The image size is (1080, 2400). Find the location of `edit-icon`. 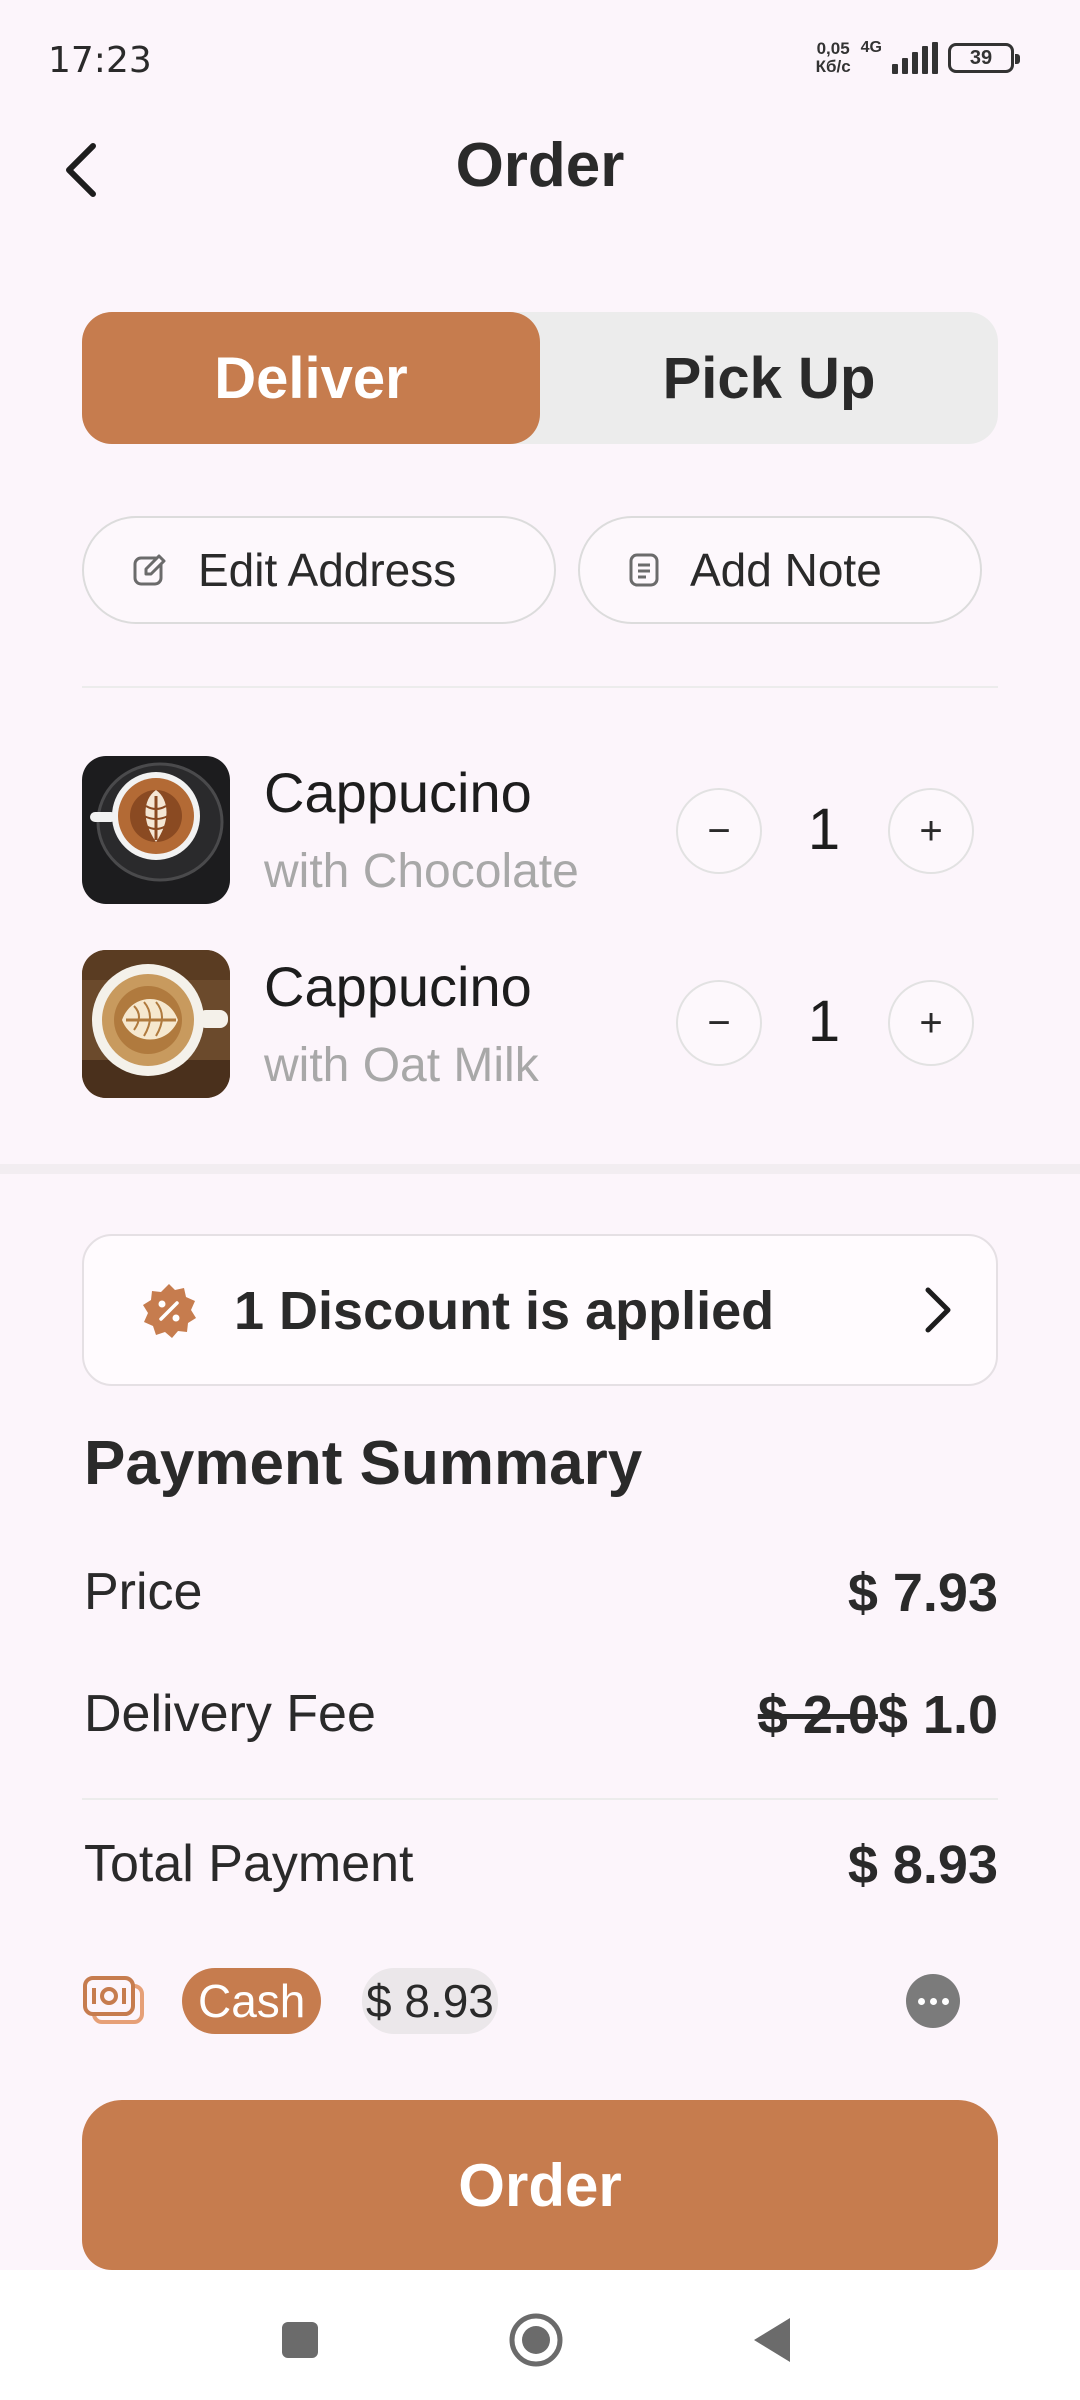

edit-icon is located at coordinates (150, 570).